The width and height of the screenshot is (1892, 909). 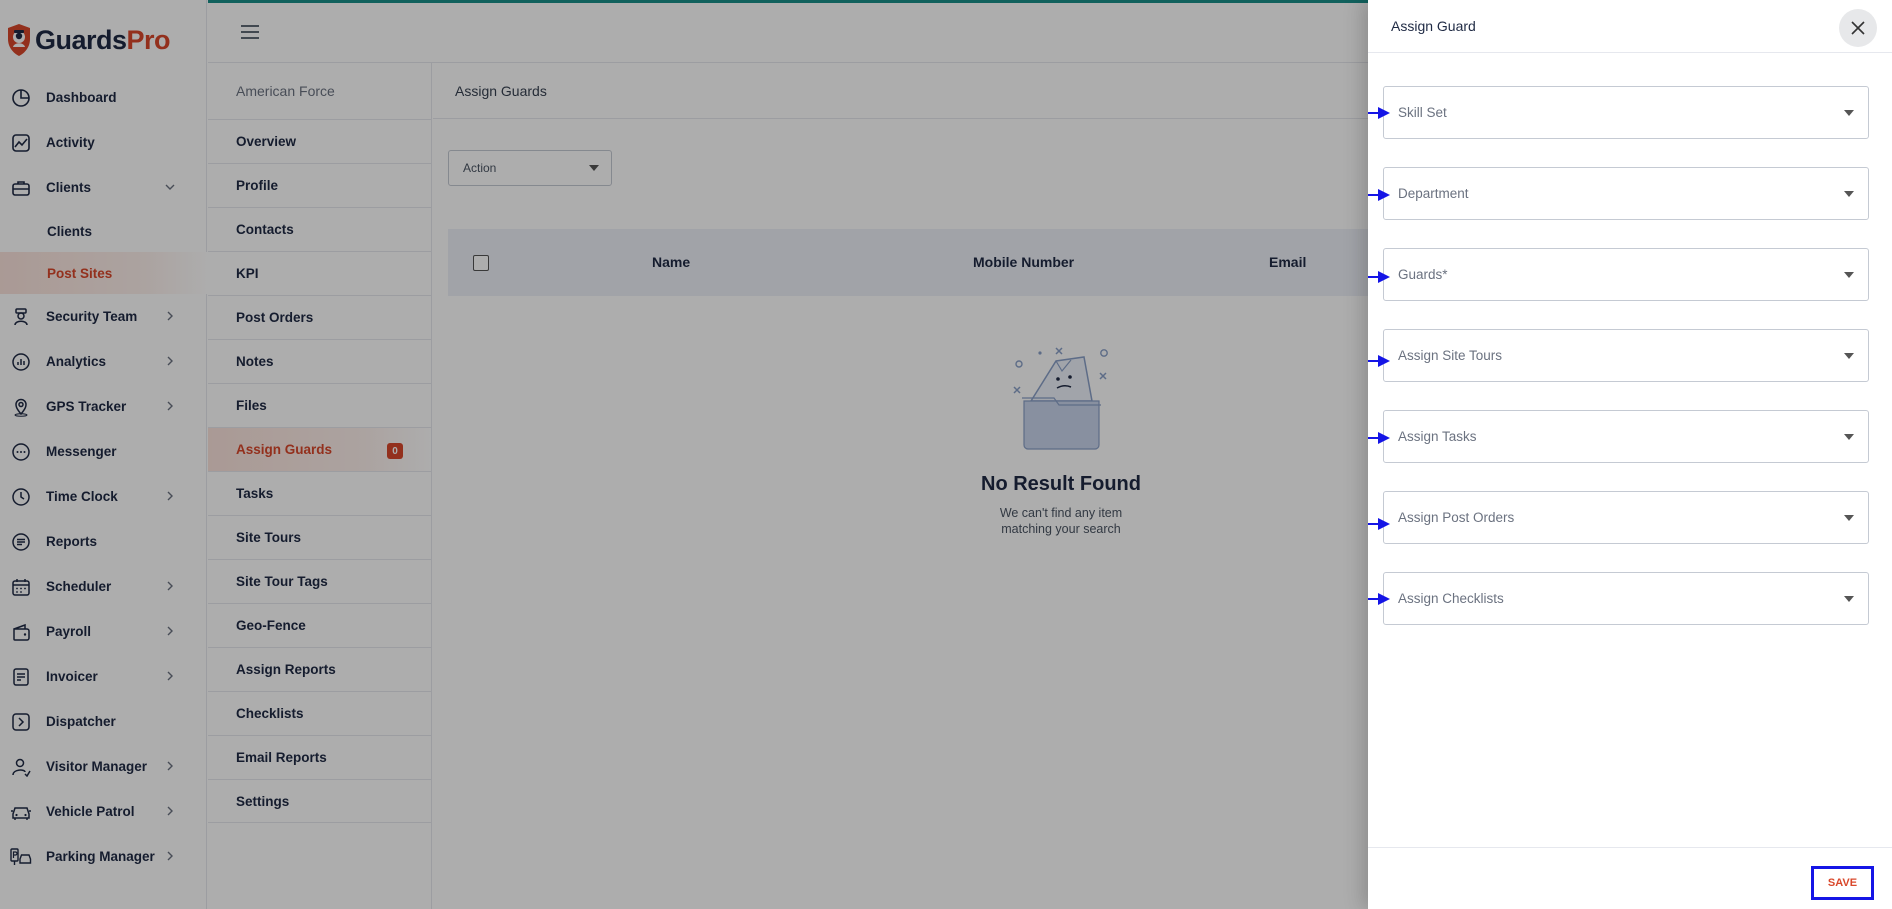 I want to click on close-icon, so click(x=1858, y=28).